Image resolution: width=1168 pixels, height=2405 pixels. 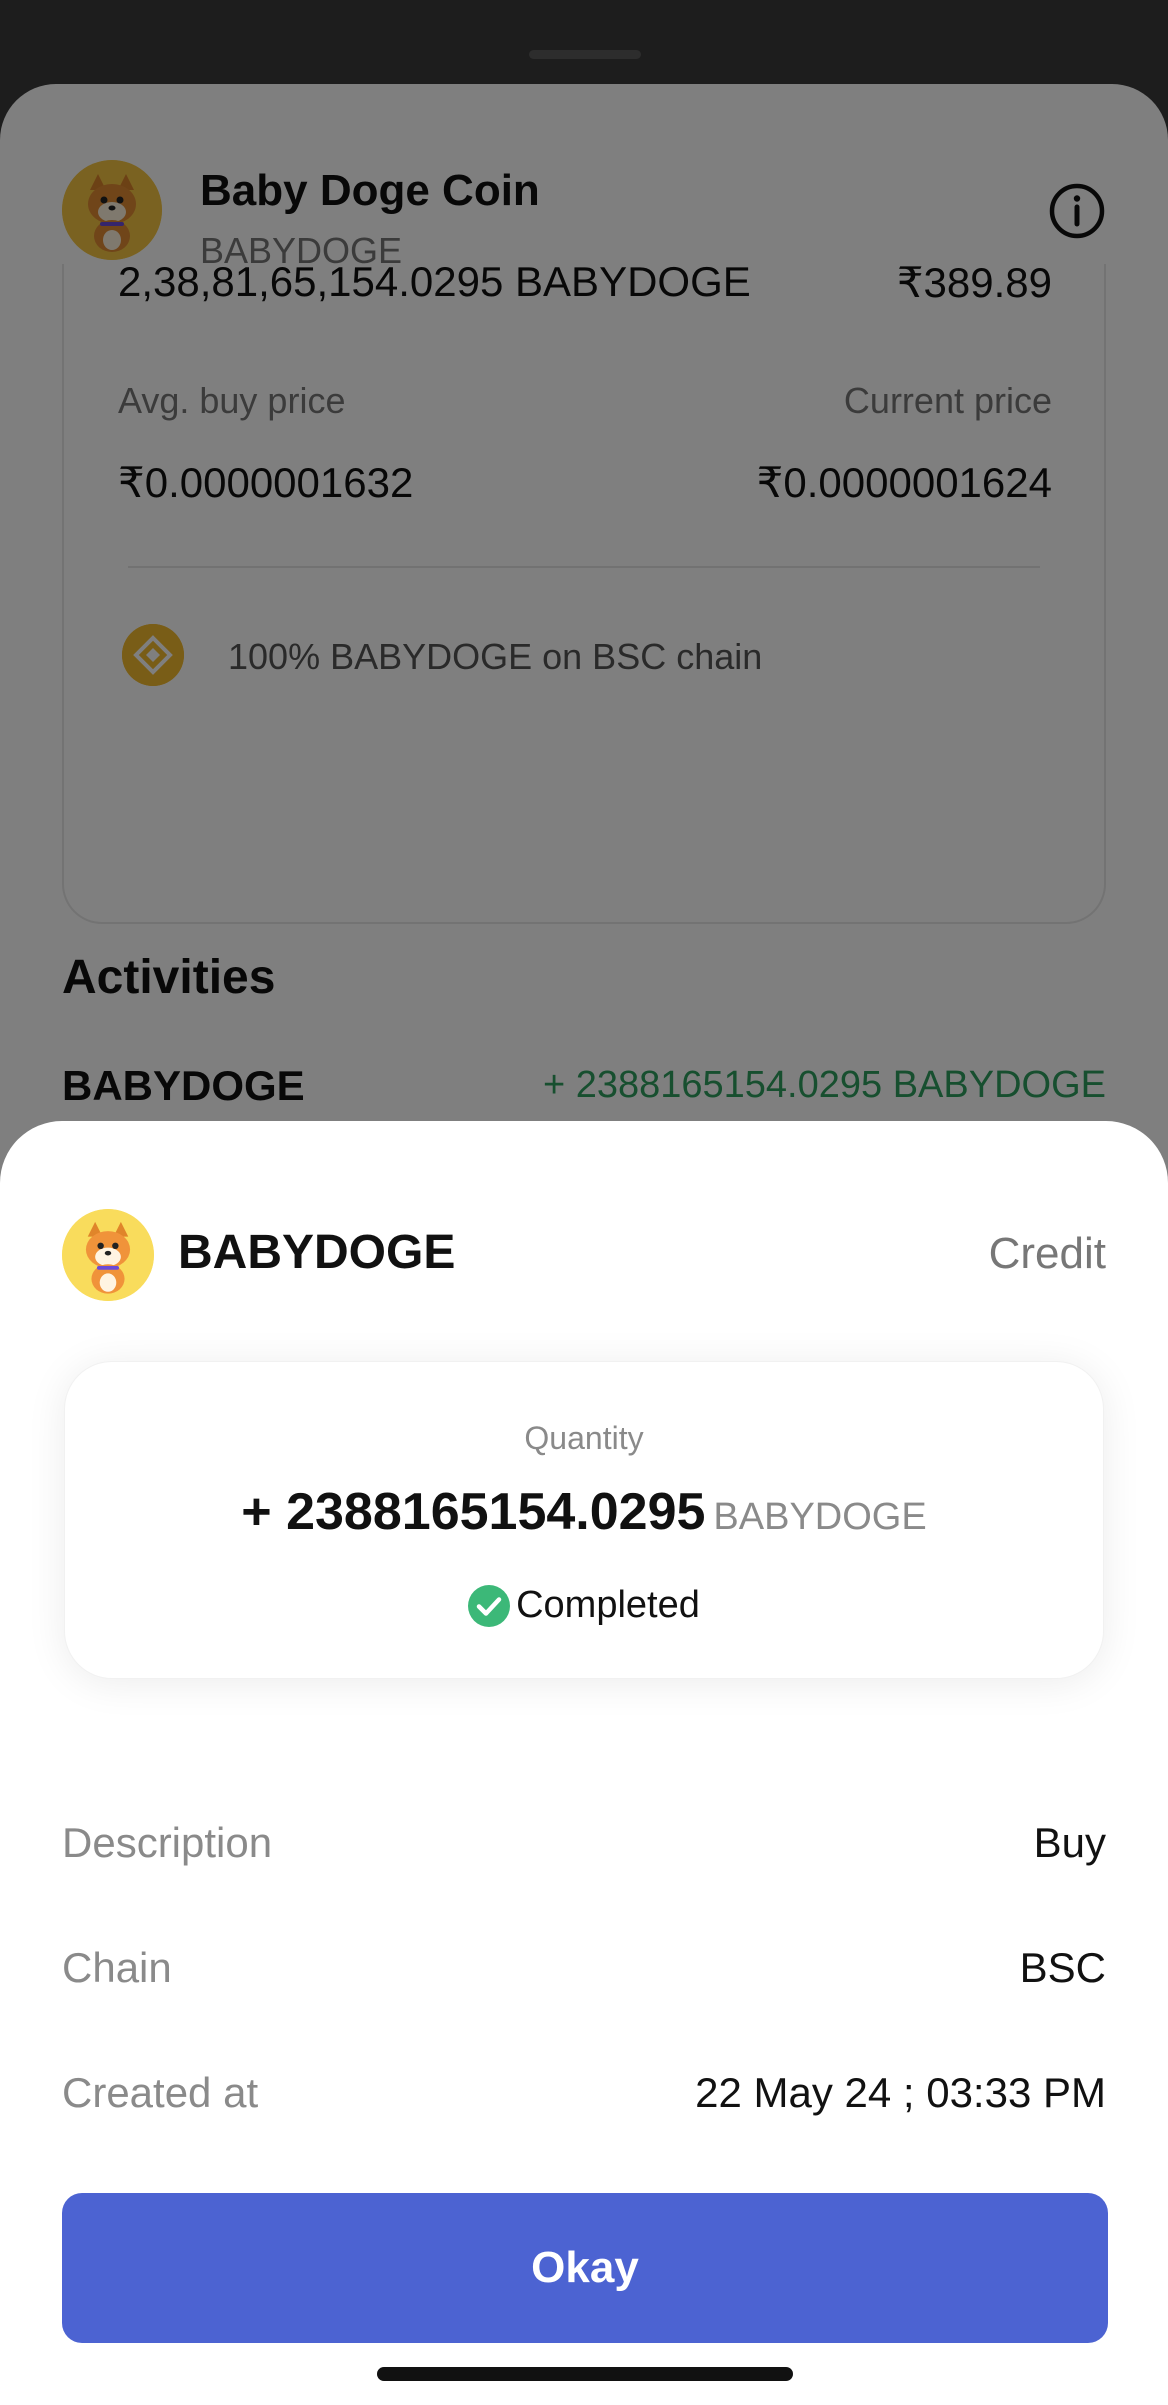 I want to click on quantity-row: + 2388165154.0295 BABYDOGE, so click(x=584, y=1512).